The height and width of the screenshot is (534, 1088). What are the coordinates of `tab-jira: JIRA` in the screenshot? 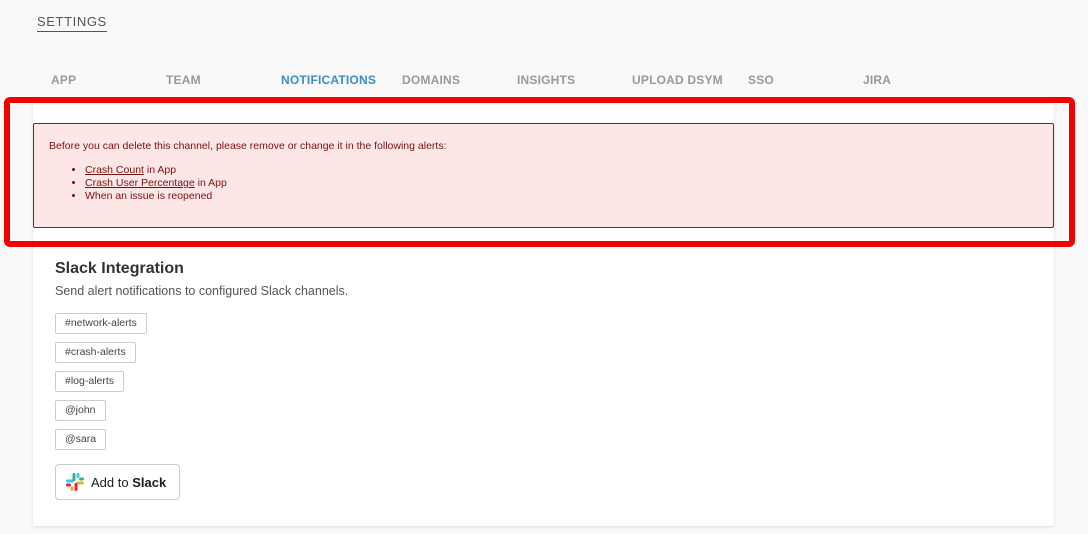 It's located at (877, 80).